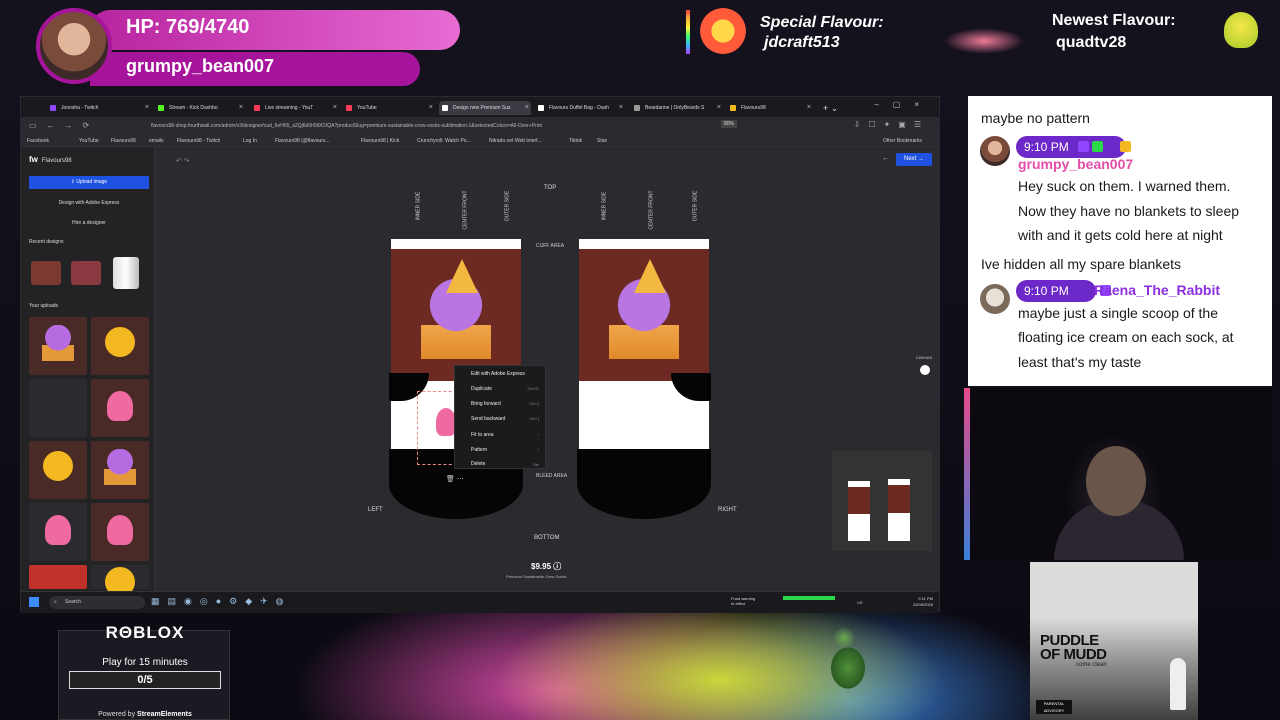 The height and width of the screenshot is (720, 1280). Describe the element at coordinates (924, 357) in the screenshot. I see `label-canvas: CANVAS` at that location.